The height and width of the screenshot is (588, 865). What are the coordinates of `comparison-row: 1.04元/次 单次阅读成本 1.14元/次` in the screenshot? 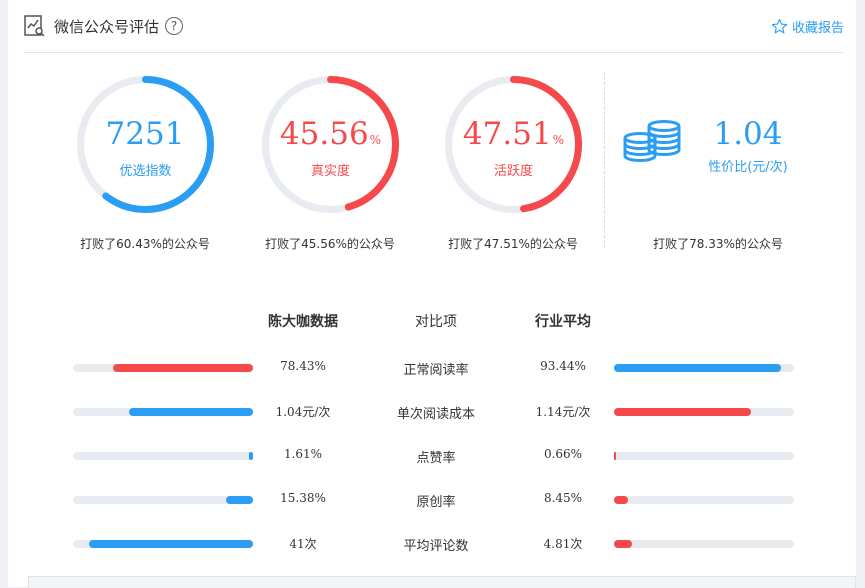 It's located at (432, 412).